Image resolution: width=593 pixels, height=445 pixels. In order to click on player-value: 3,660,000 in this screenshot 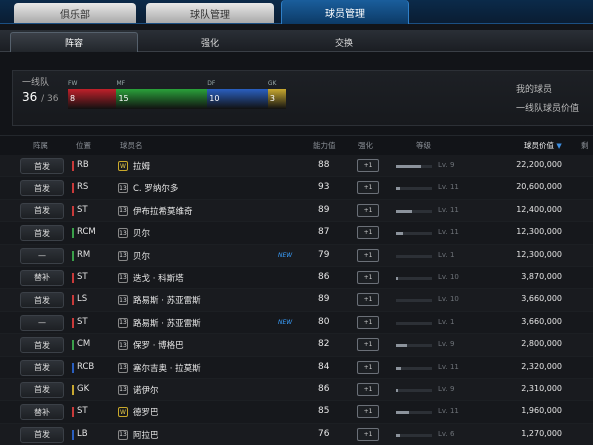, I will do `click(541, 321)`.